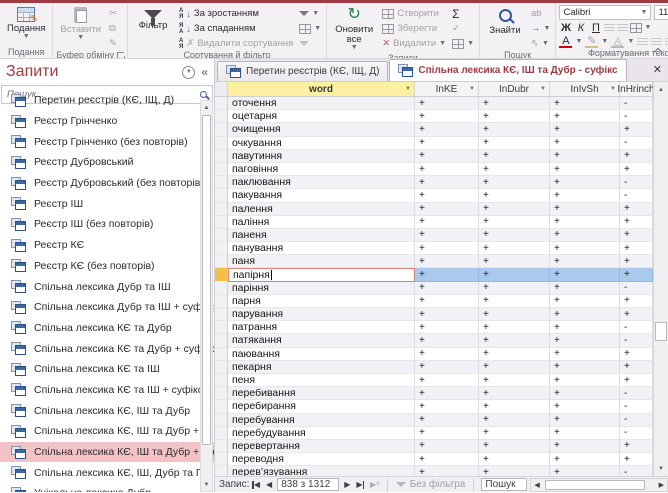 The height and width of the screenshot is (493, 668). Describe the element at coordinates (321, 222) in the screenshot. I see `word-cell: паління` at that location.